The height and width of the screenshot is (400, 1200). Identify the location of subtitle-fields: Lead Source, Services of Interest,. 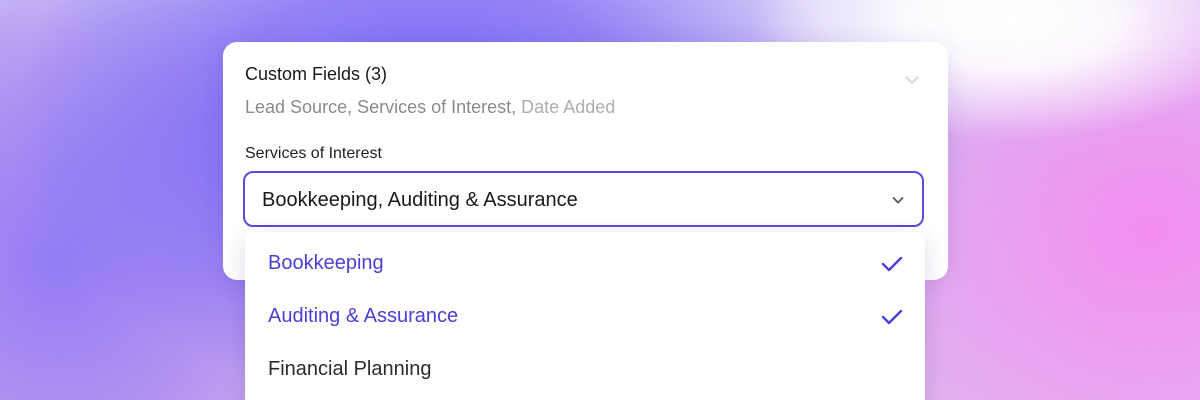
(381, 107).